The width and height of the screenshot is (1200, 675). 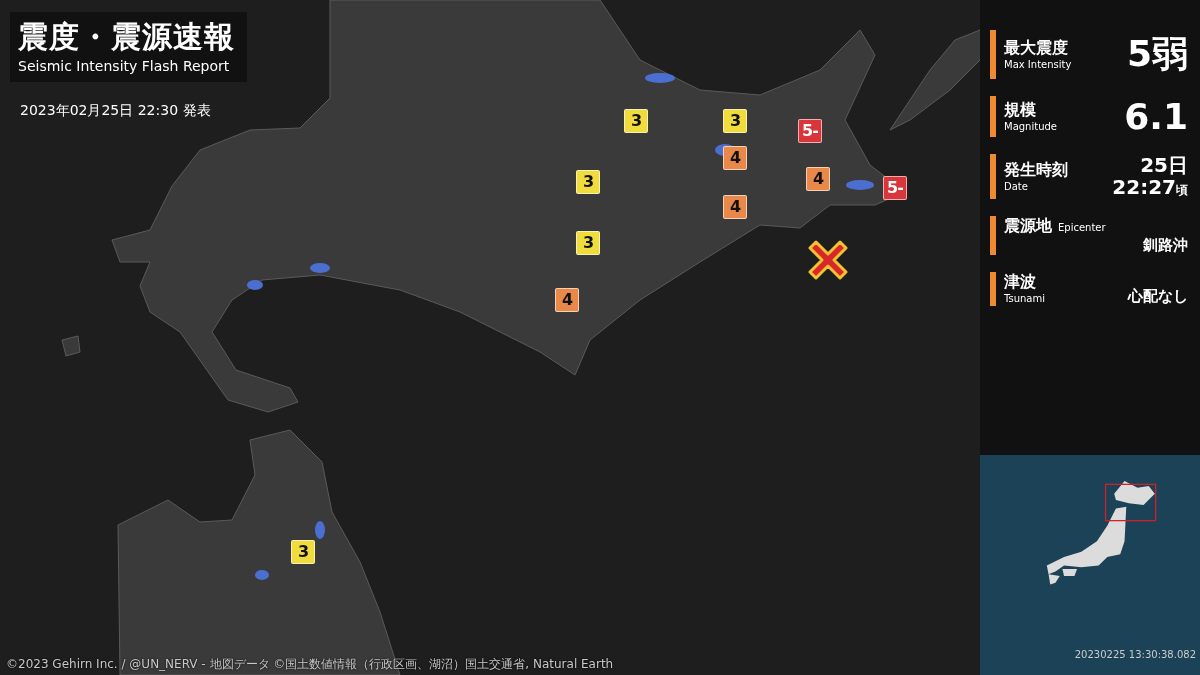 I want to click on field-label: 規模, so click(x=1020, y=109).